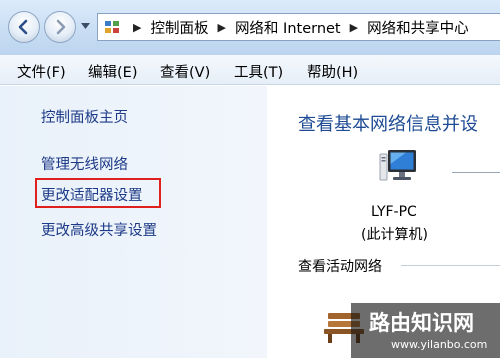 The width and height of the screenshot is (500, 358). Describe the element at coordinates (258, 71) in the screenshot. I see `menu-tools: 工具(T)` at that location.